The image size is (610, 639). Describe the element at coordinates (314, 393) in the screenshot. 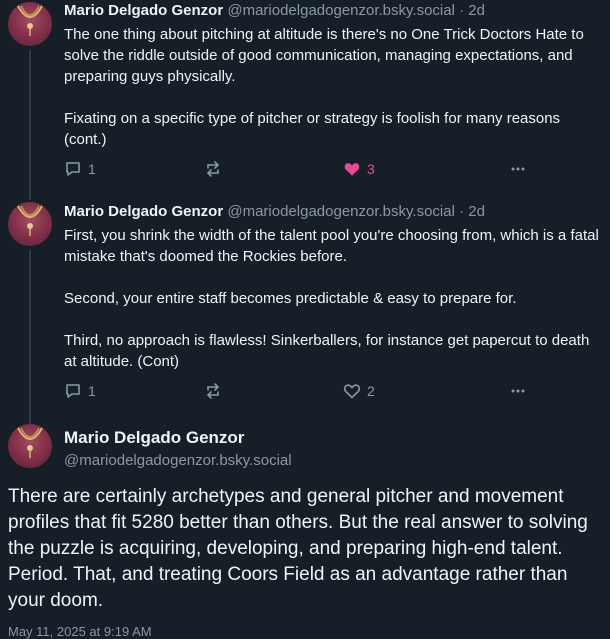

I see `post-actions: 1 2` at that location.